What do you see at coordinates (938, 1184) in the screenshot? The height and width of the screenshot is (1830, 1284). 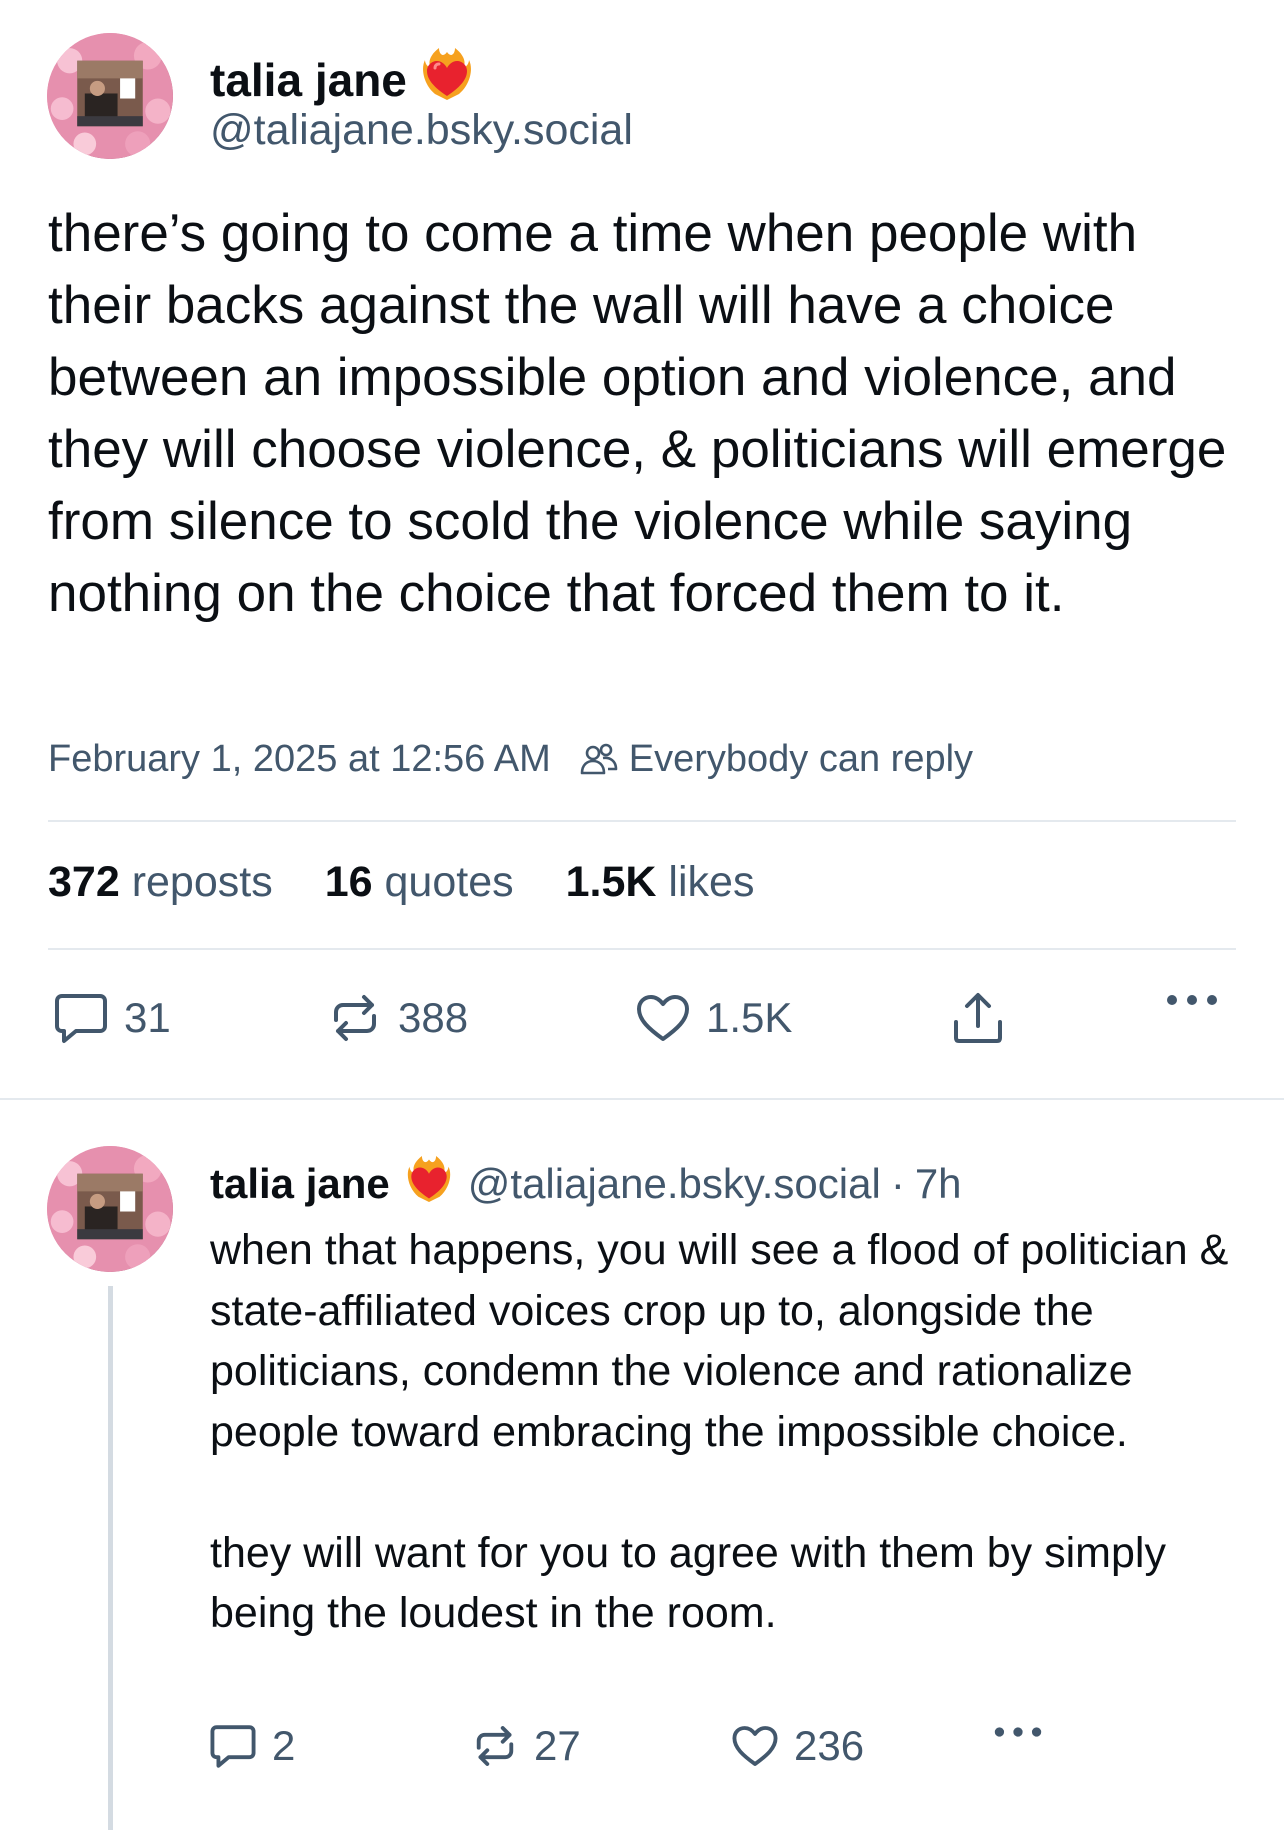 I see `reply-time: 7h` at bounding box center [938, 1184].